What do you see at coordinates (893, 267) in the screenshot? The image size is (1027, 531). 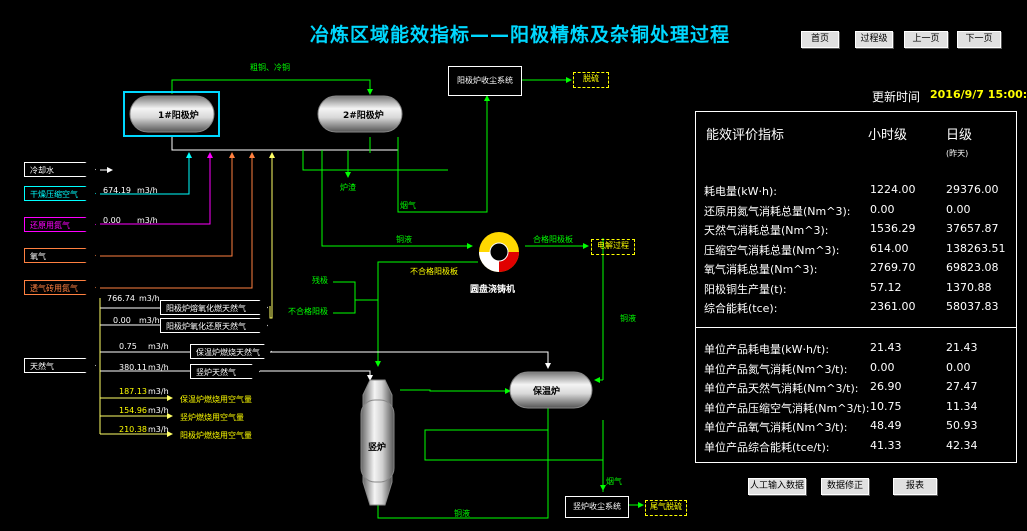 I see `metric-hourly-value: 2769.70` at bounding box center [893, 267].